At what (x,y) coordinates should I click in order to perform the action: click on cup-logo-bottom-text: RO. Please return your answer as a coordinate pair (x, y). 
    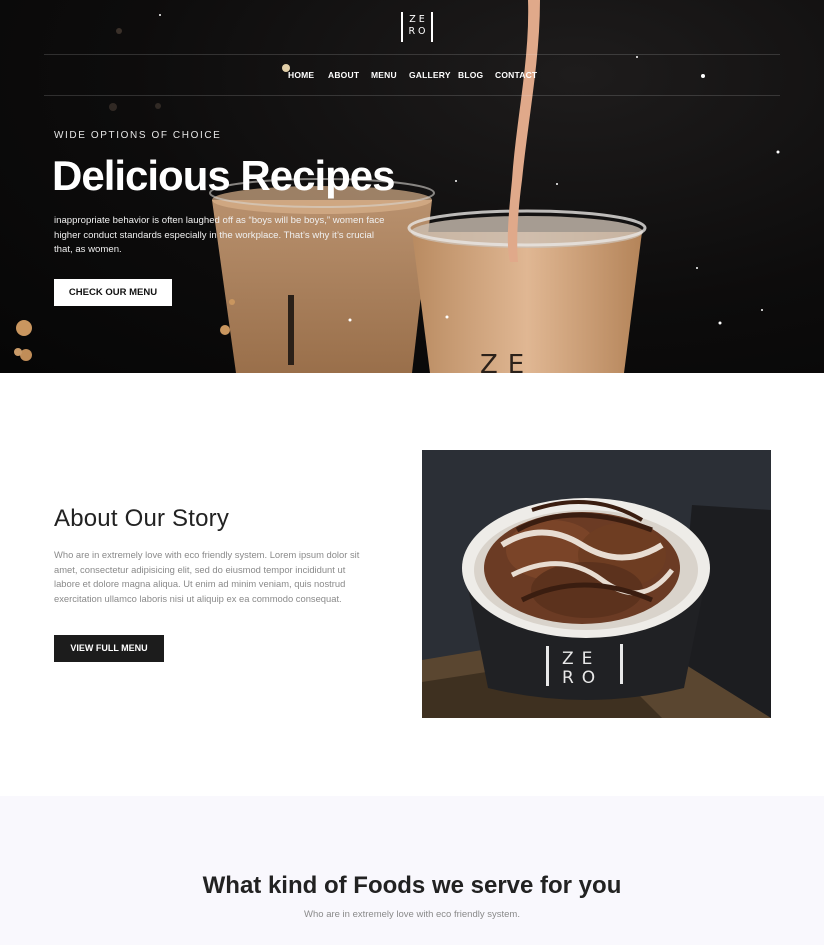
    Looking at the image, I should click on (582, 678).